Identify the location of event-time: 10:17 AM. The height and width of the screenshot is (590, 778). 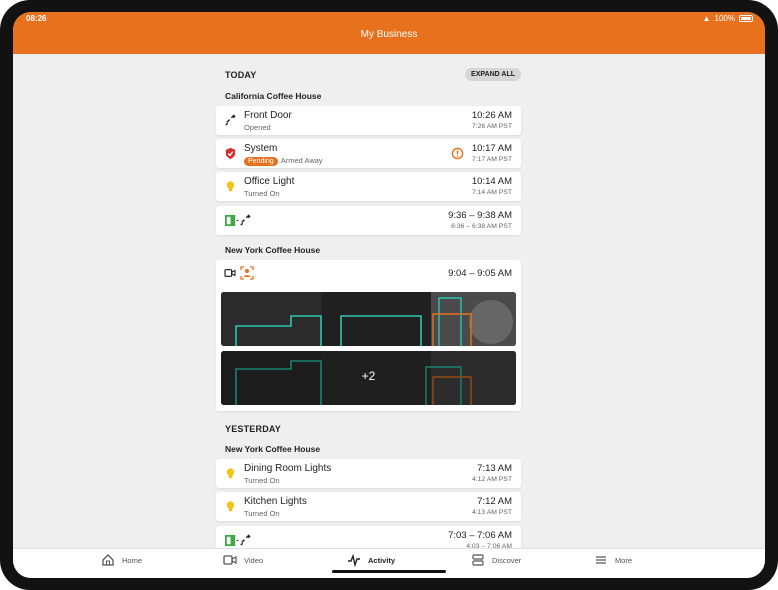
(491, 148).